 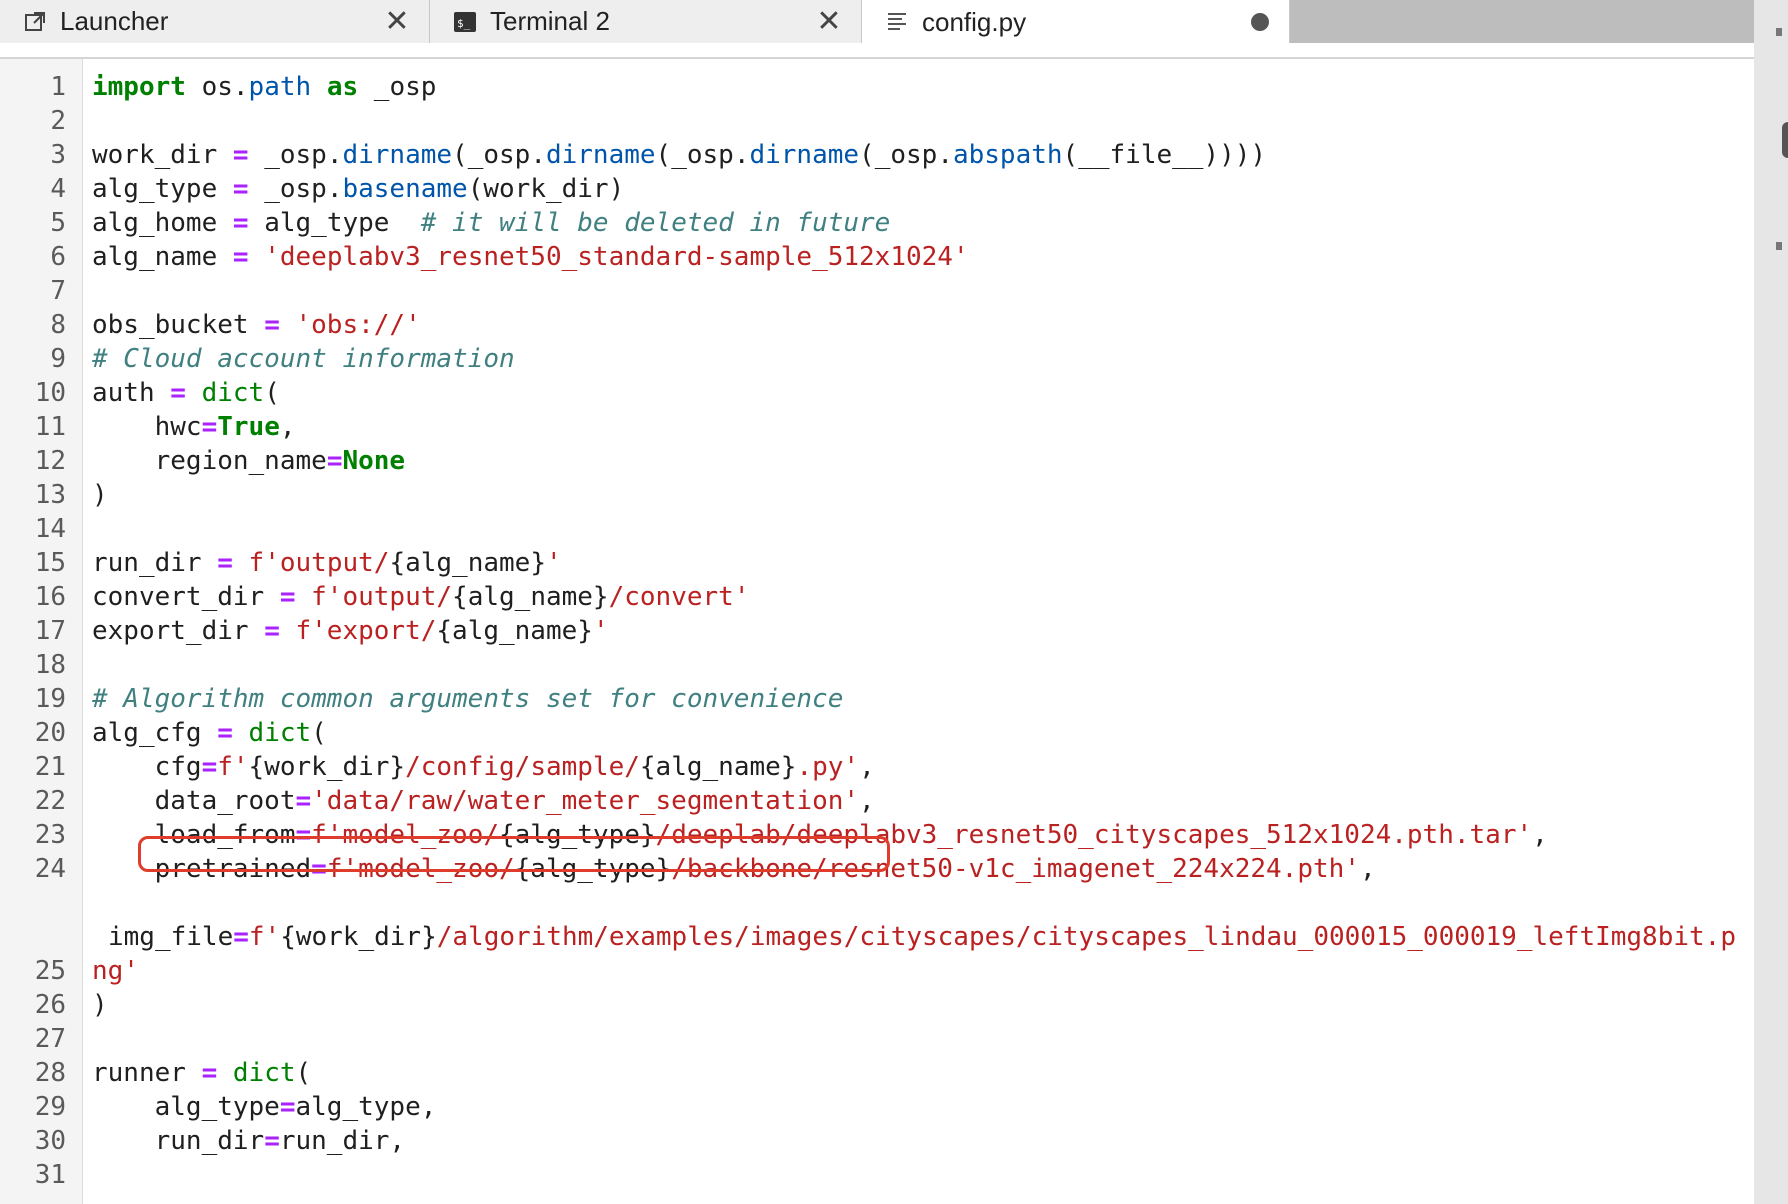 What do you see at coordinates (50, 1175) in the screenshot?
I see `line-number: 31` at bounding box center [50, 1175].